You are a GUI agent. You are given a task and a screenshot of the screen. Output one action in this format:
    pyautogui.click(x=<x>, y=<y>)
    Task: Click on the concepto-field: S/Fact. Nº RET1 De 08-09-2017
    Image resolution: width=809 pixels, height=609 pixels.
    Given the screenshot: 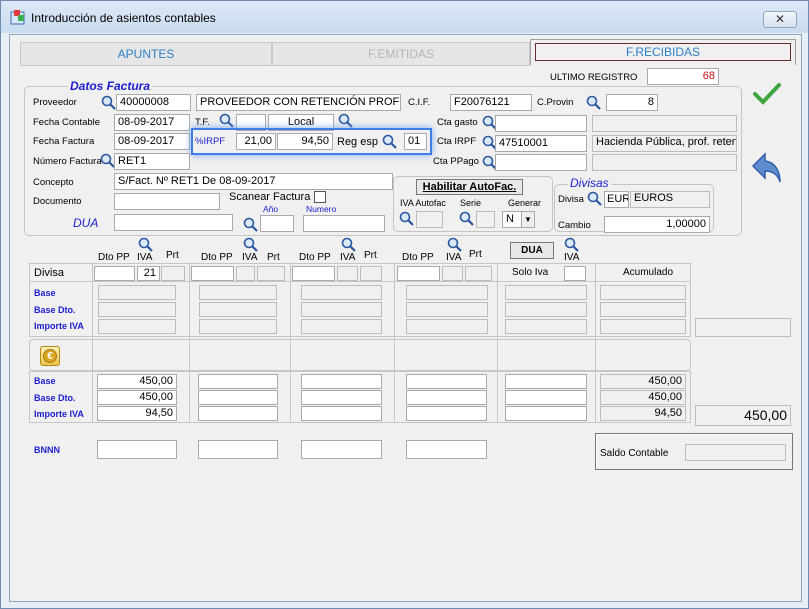 What is the action you would take?
    pyautogui.click(x=253, y=181)
    